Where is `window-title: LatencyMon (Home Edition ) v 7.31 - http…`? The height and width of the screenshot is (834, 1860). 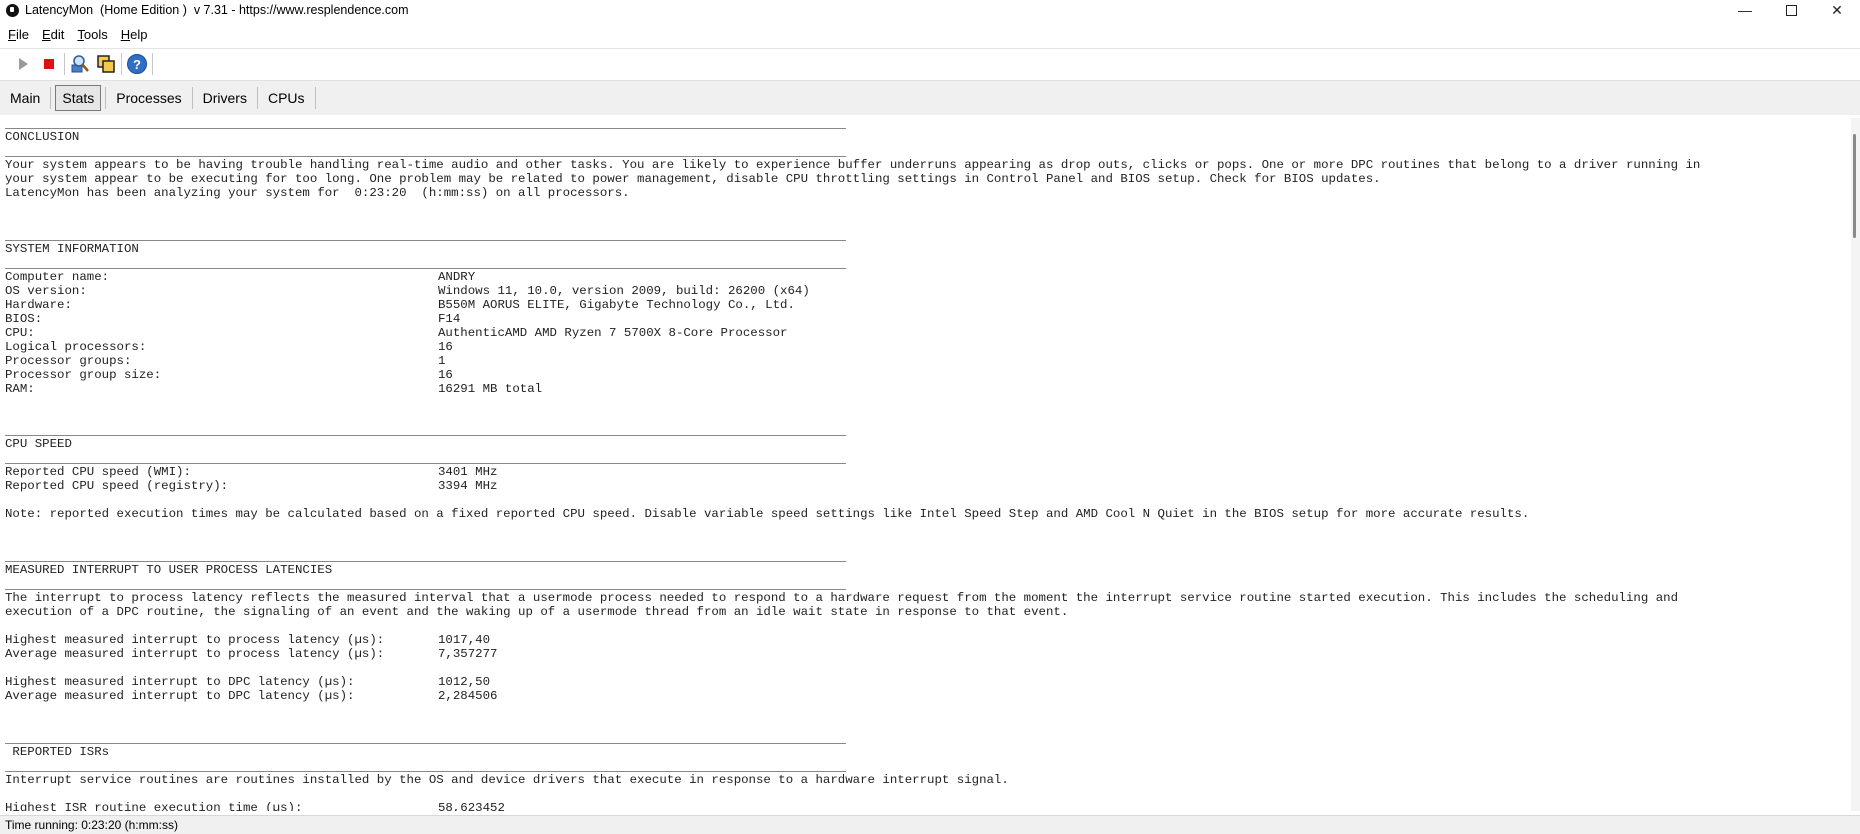
window-title: LatencyMon (Home Edition ) v 7.31 - http… is located at coordinates (217, 10).